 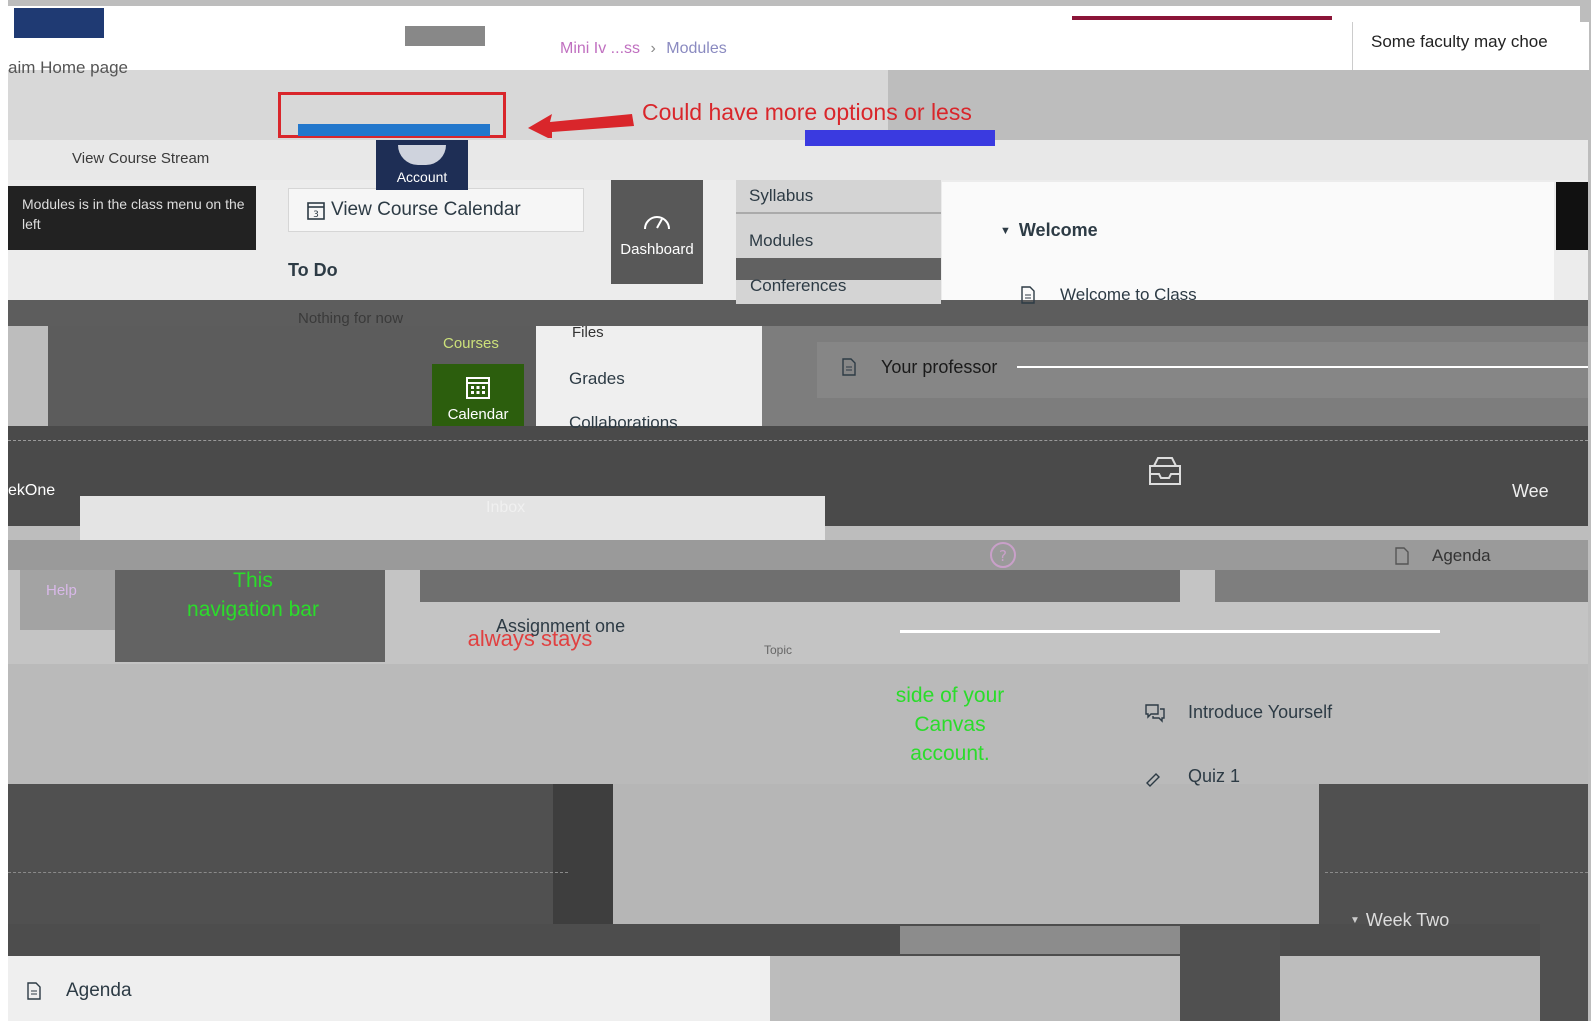 What do you see at coordinates (452, 519) in the screenshot?
I see `light-strip-mid` at bounding box center [452, 519].